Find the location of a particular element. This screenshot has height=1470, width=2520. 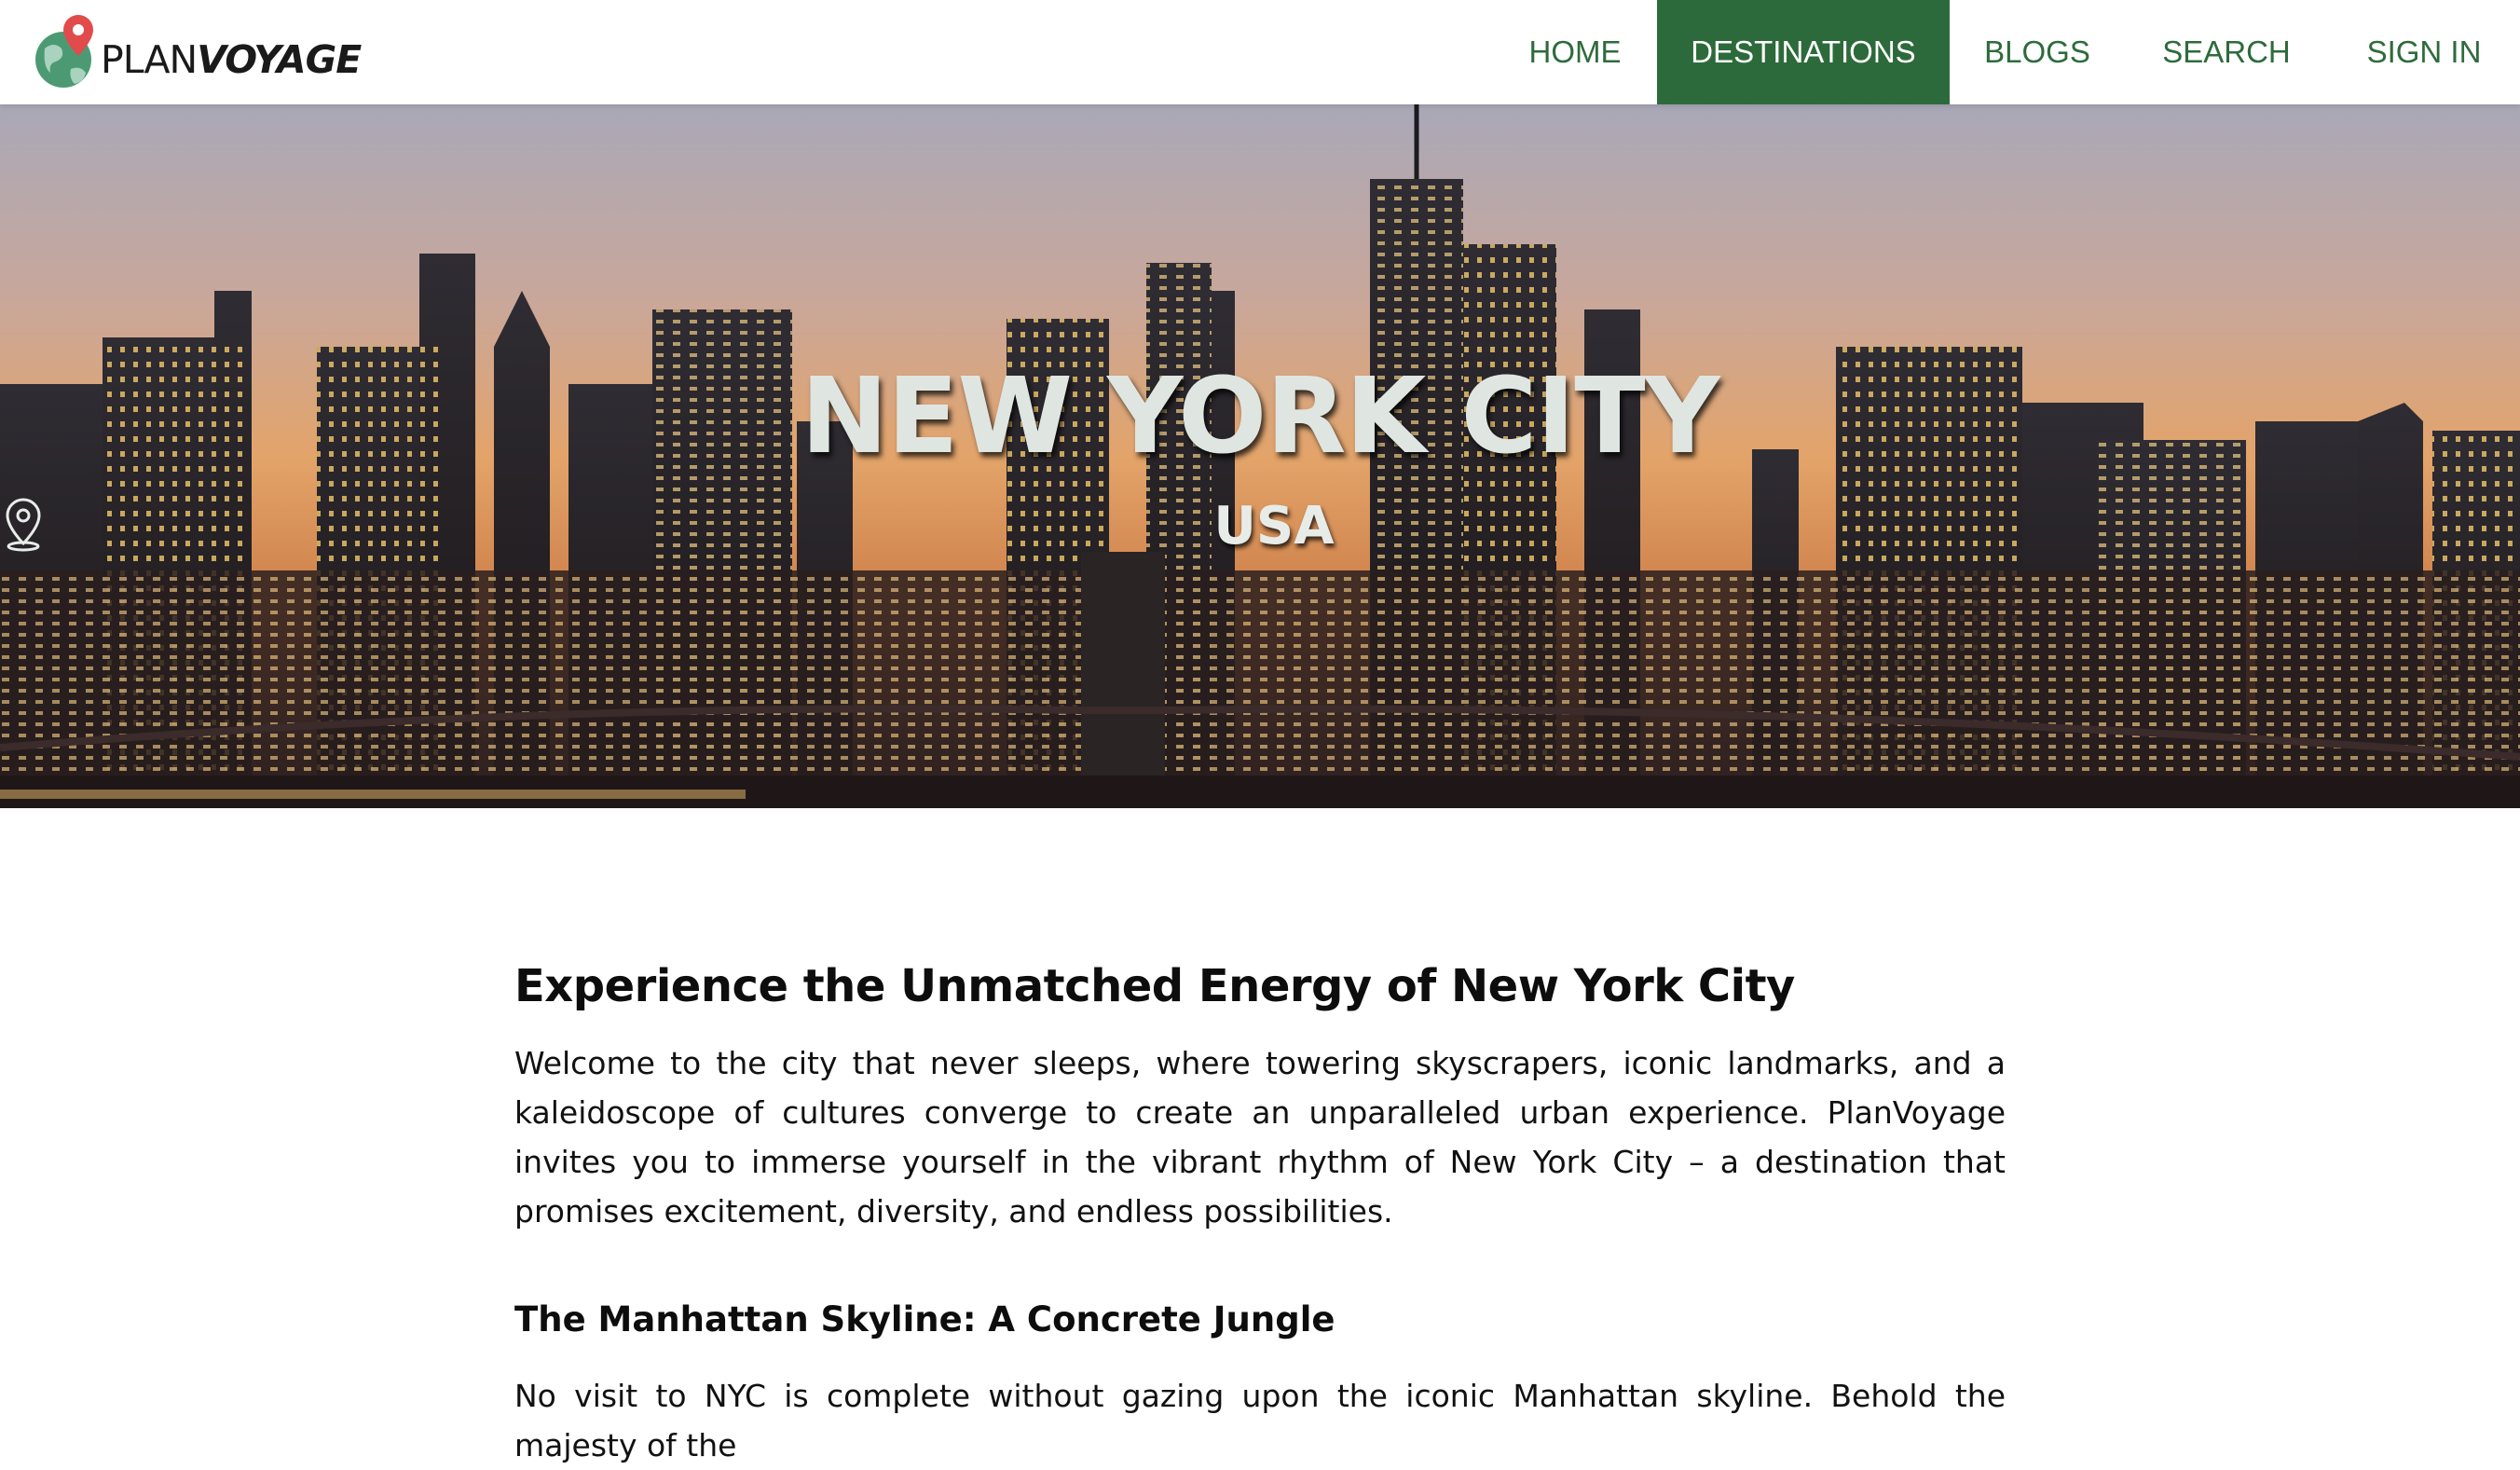

brand-name: PLANVOYAGE is located at coordinates (231, 59).